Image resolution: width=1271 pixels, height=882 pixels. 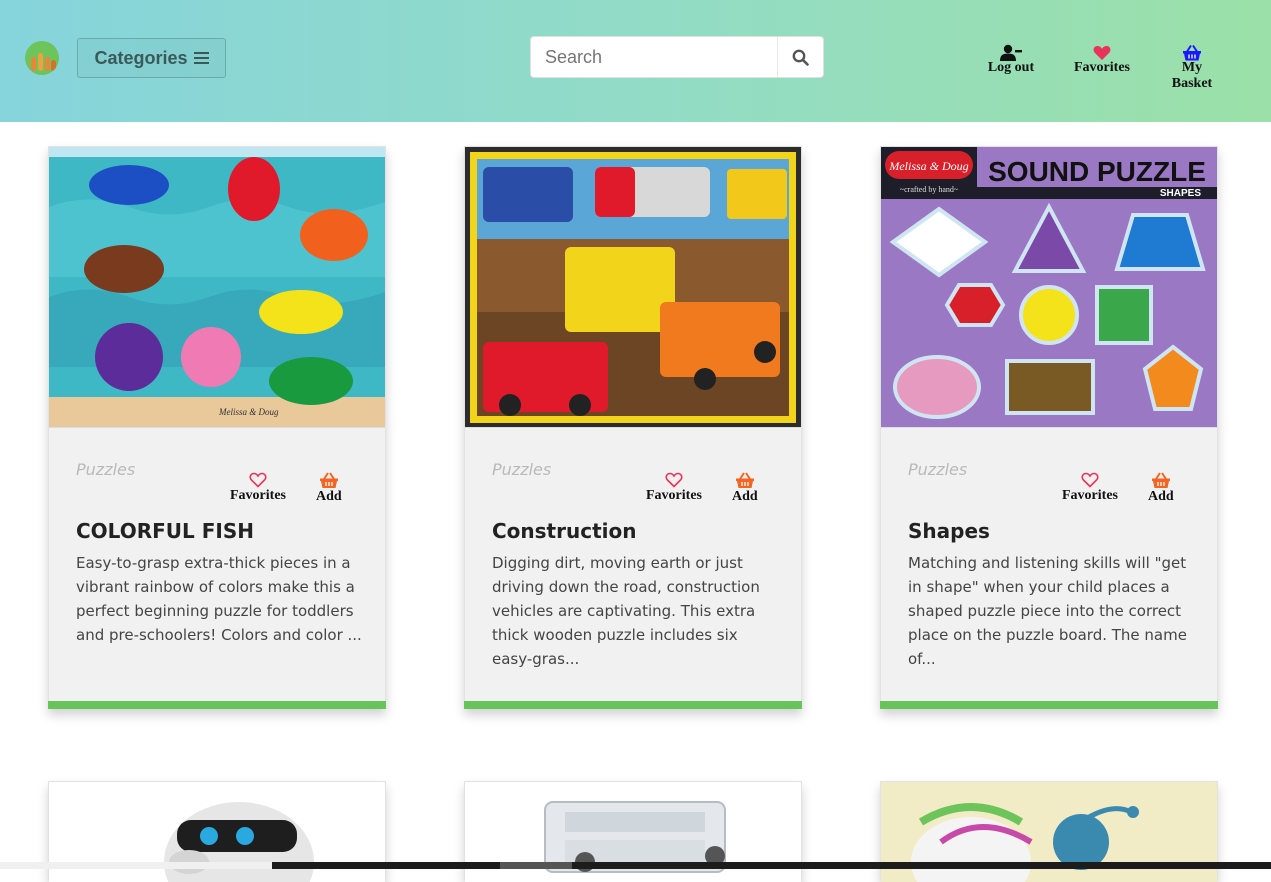 I want to click on svg-text: SOUND PUZZLE, so click(x=1097, y=171).